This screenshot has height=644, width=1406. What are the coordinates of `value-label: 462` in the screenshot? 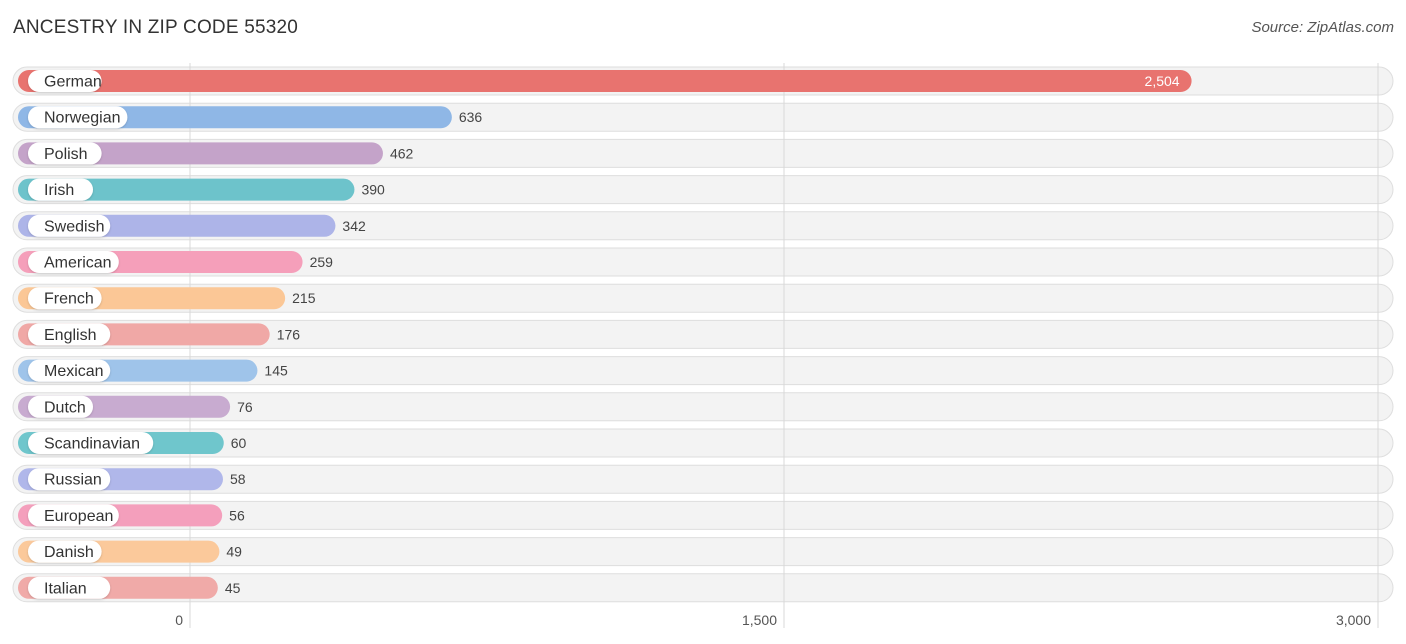 It's located at (402, 153).